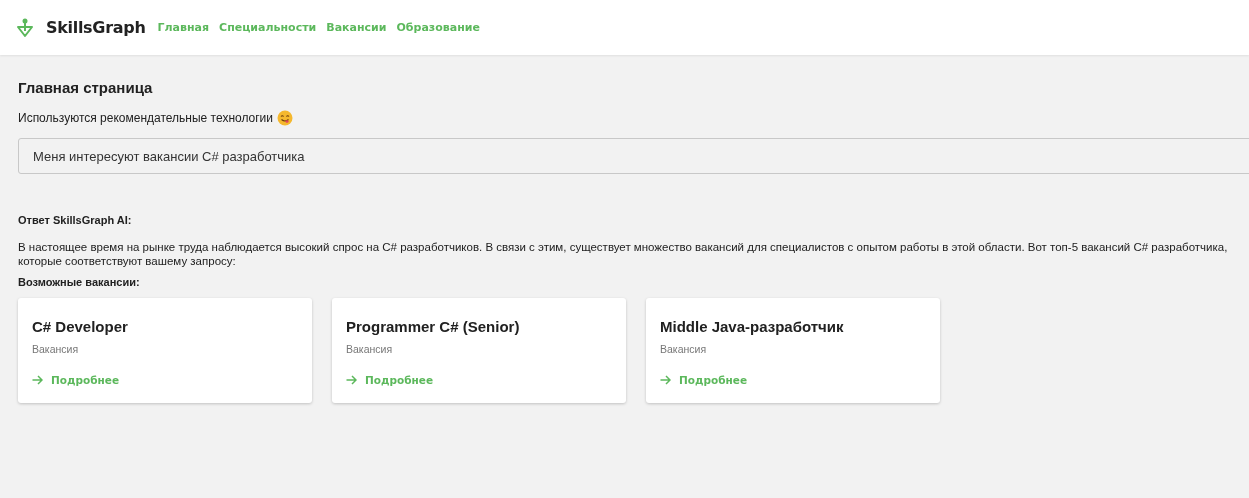  I want to click on query-field: Меня интересуют вакансии C# разработчика, so click(633, 156).